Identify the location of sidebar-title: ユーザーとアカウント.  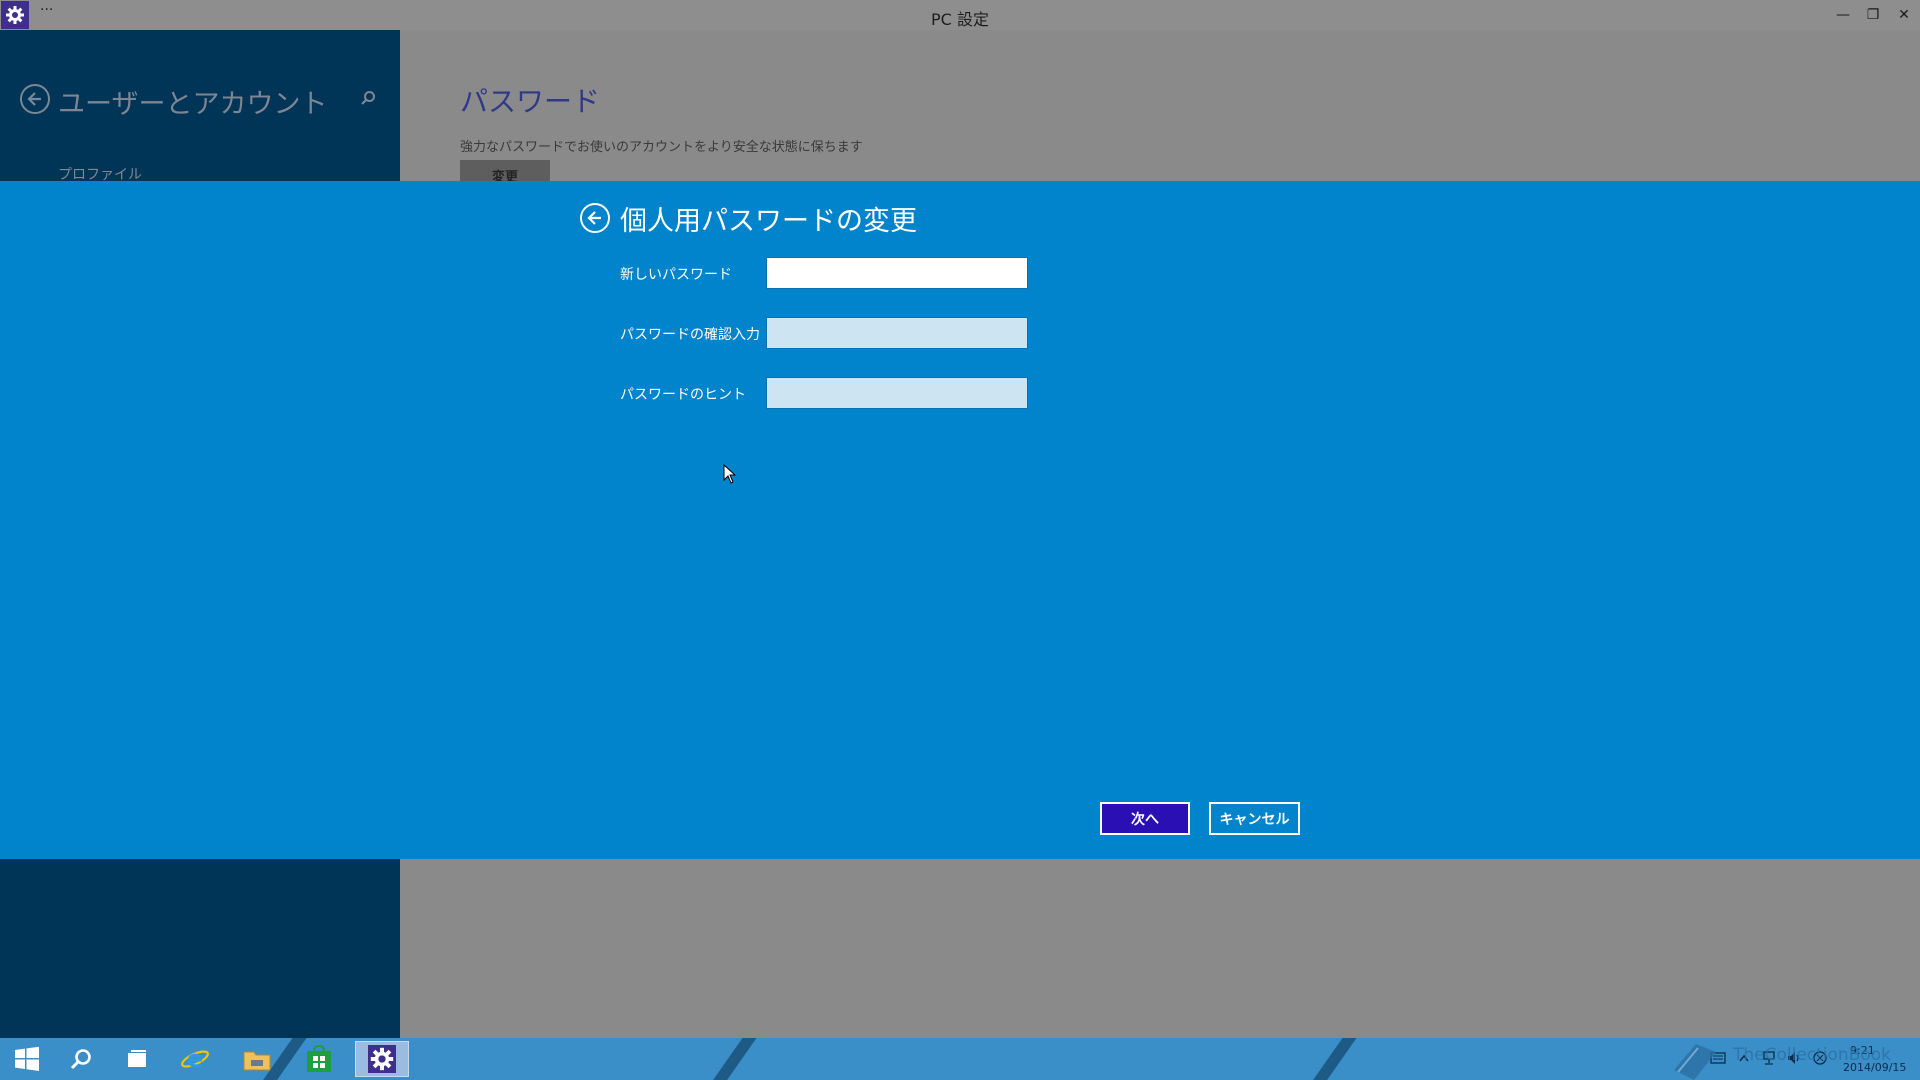
(193, 104).